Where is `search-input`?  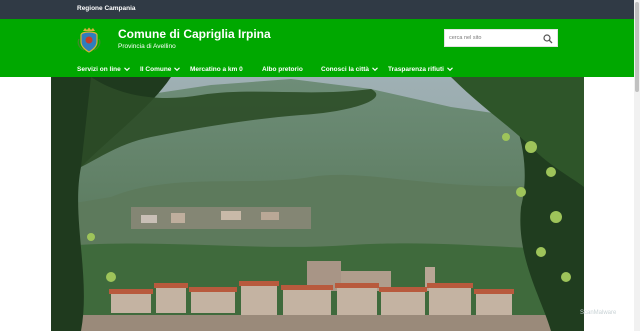 search-input is located at coordinates (495, 38).